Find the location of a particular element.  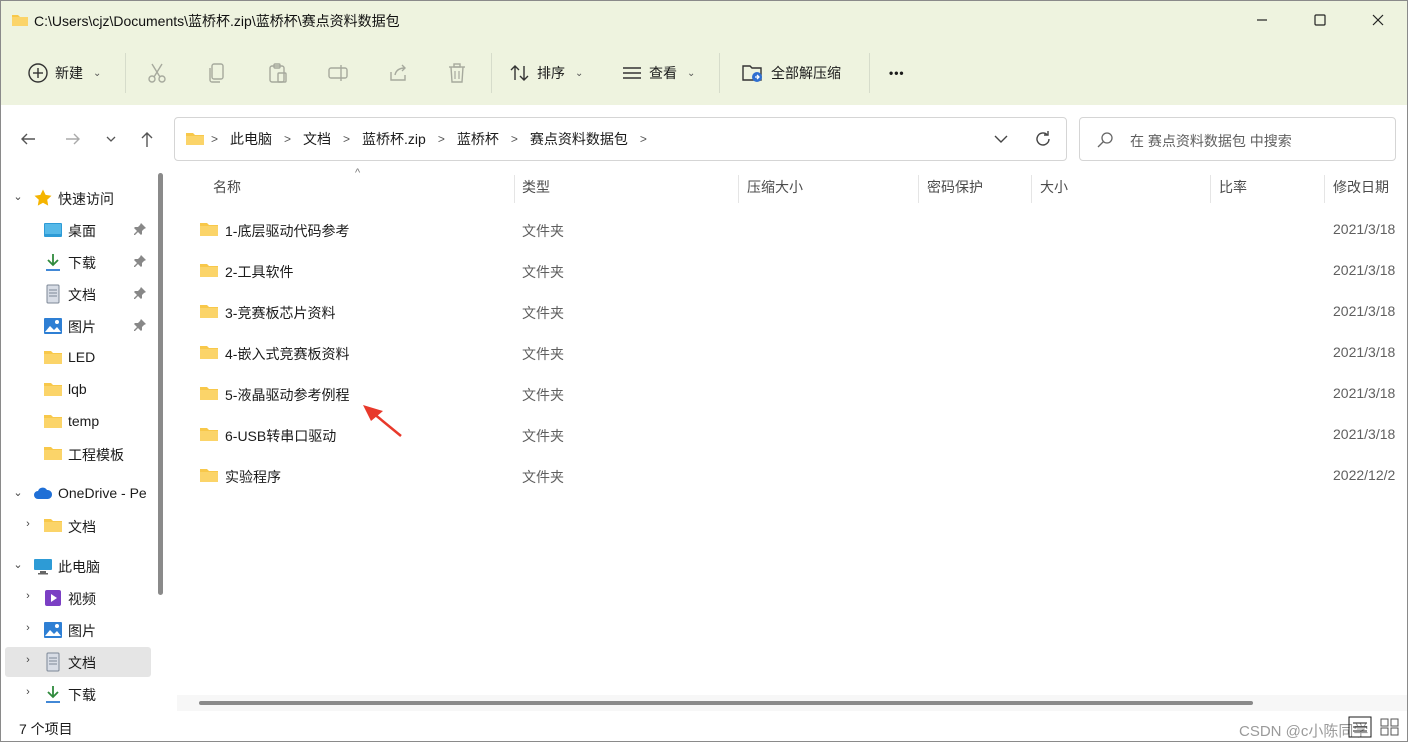

recent-locations-button is located at coordinates (111, 139).